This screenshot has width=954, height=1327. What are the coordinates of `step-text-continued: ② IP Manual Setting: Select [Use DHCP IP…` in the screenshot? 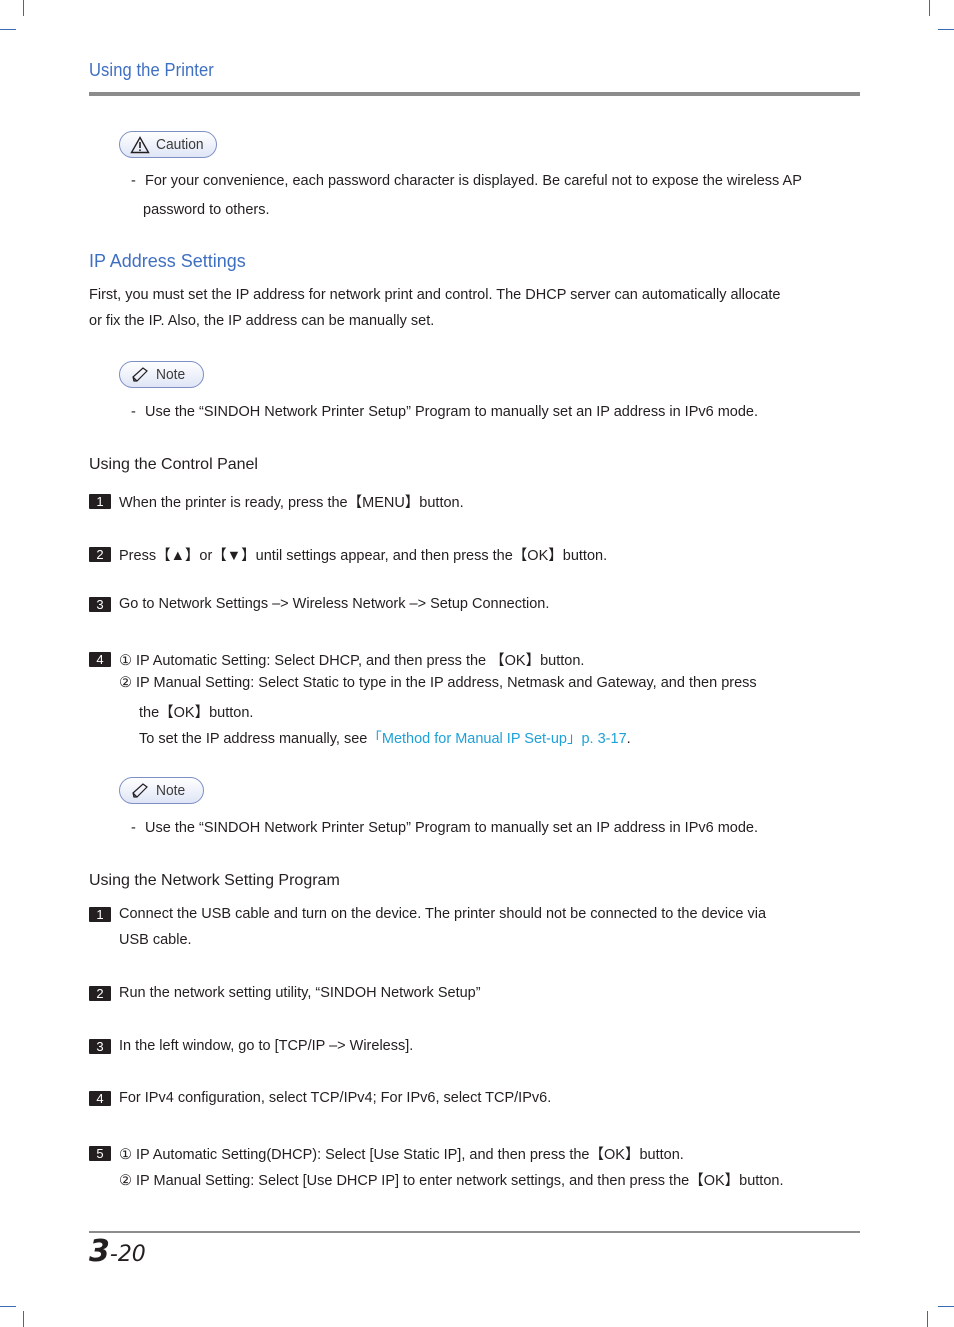 It's located at (451, 1181).